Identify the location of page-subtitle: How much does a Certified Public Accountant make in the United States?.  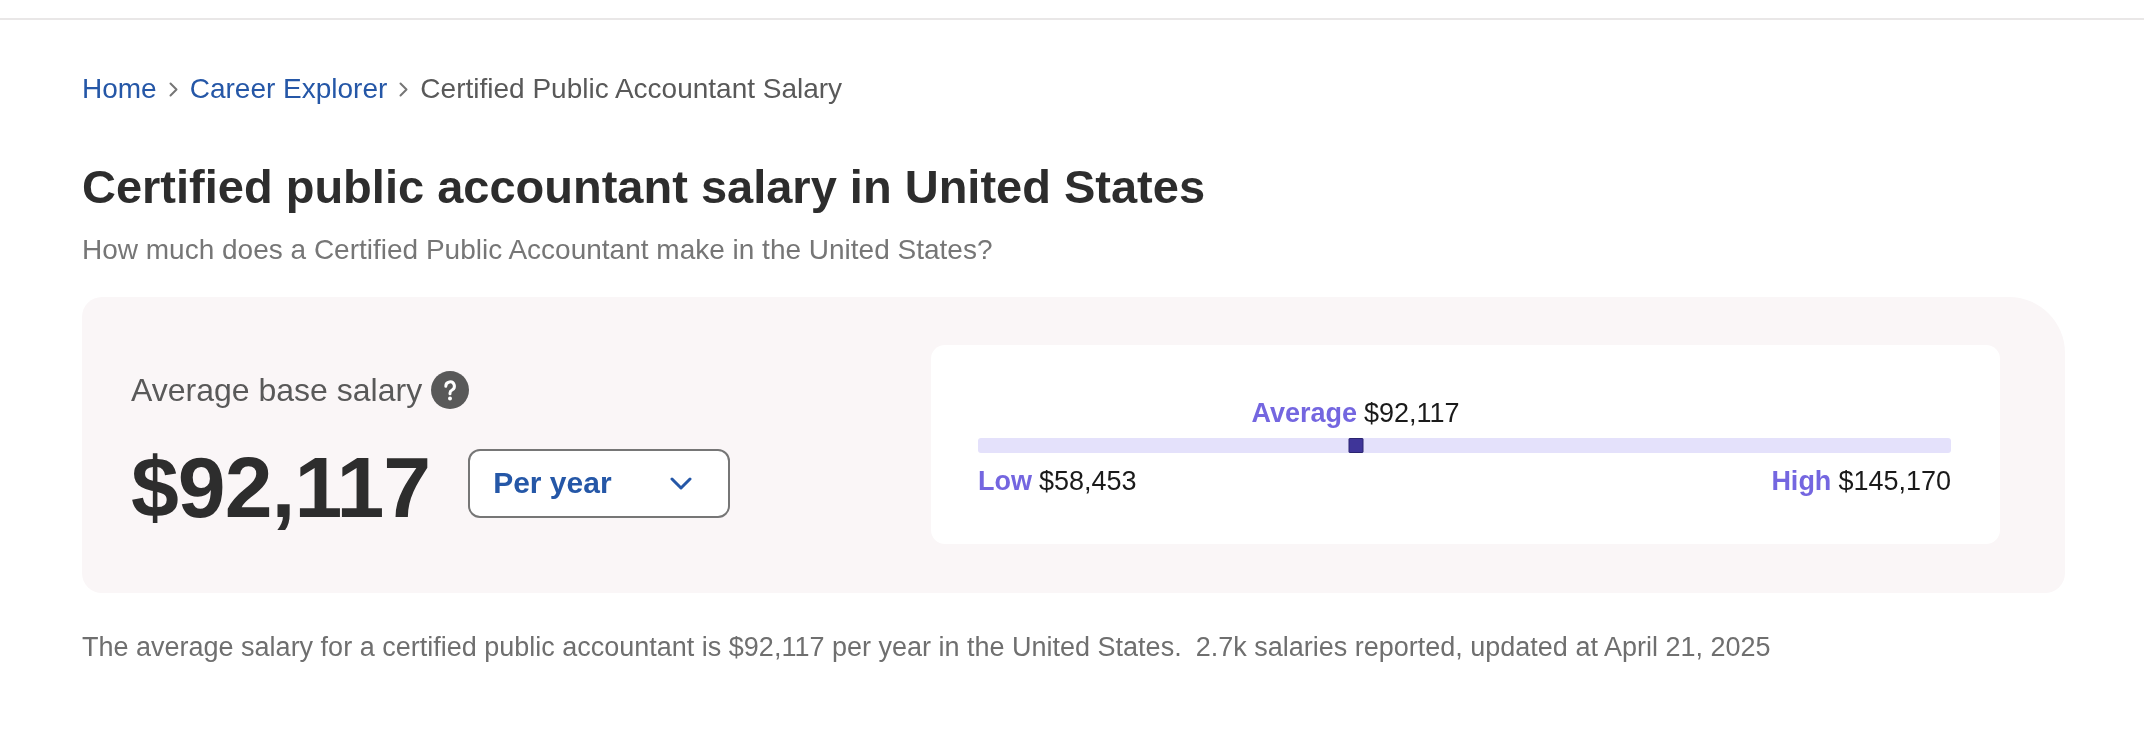
(538, 250).